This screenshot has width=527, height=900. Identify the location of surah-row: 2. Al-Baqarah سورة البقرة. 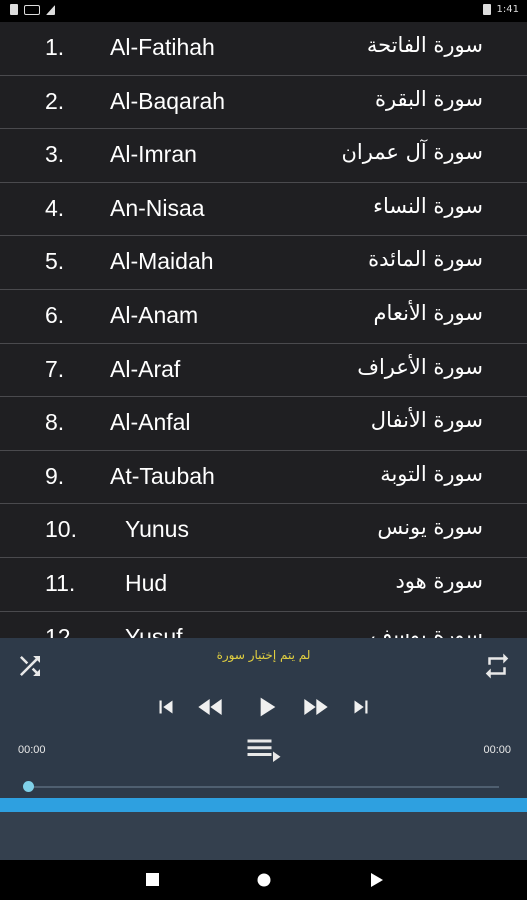
(263, 102).